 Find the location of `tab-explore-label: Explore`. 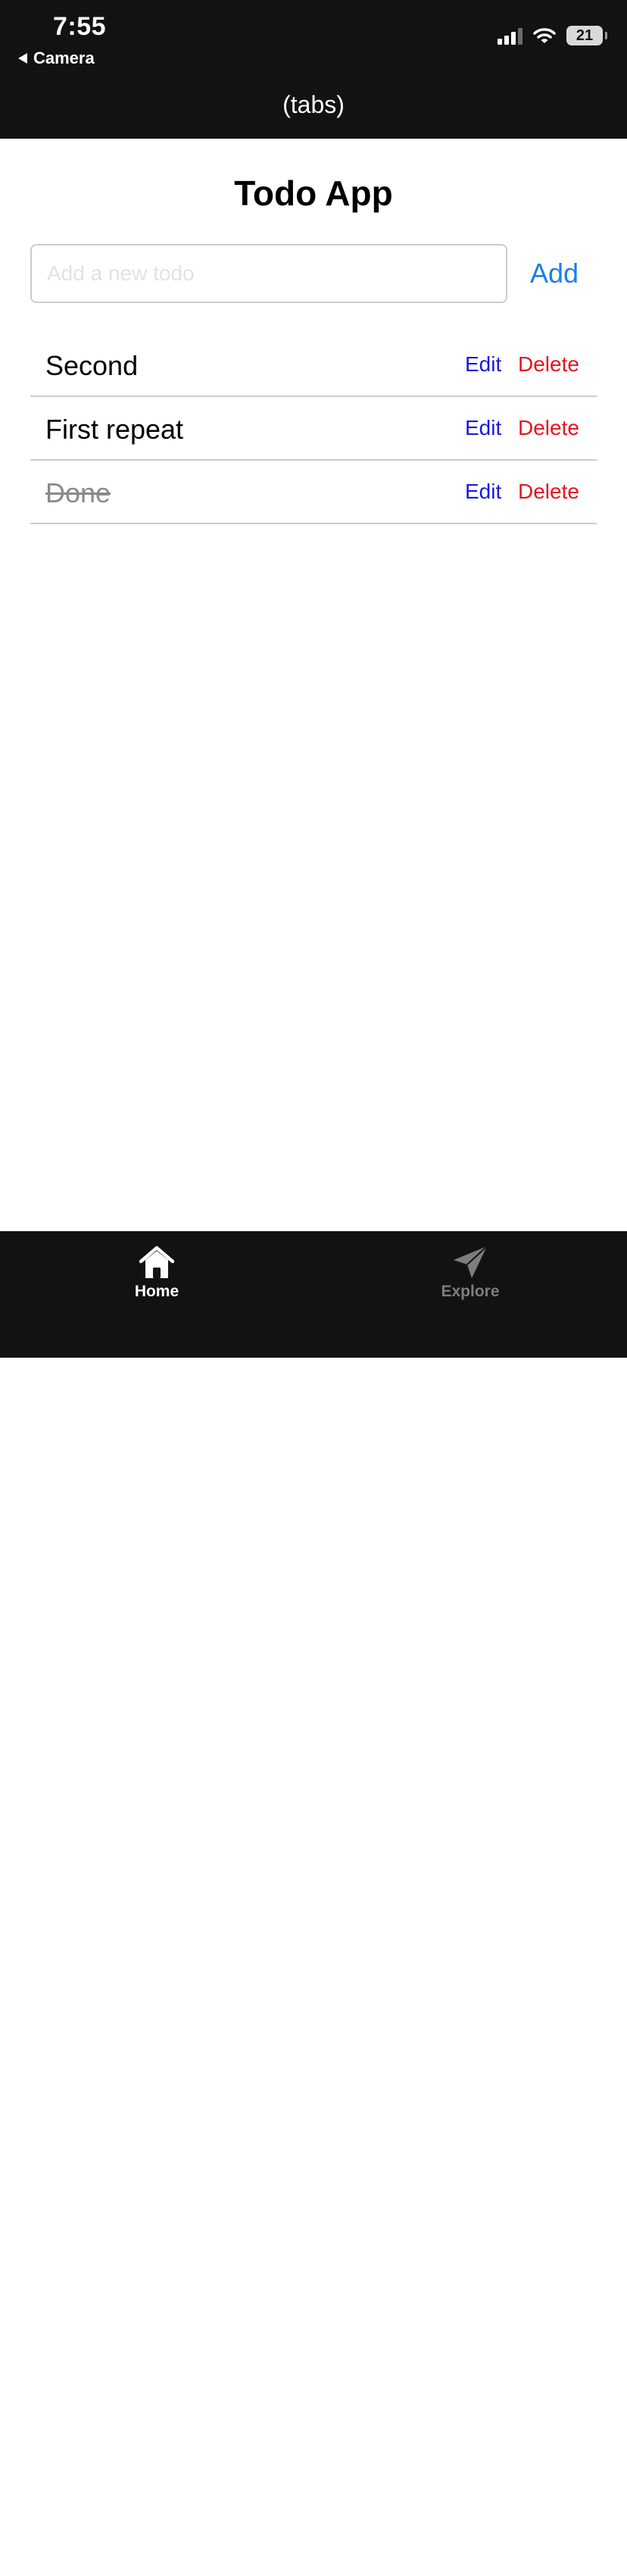

tab-explore-label: Explore is located at coordinates (470, 1291).